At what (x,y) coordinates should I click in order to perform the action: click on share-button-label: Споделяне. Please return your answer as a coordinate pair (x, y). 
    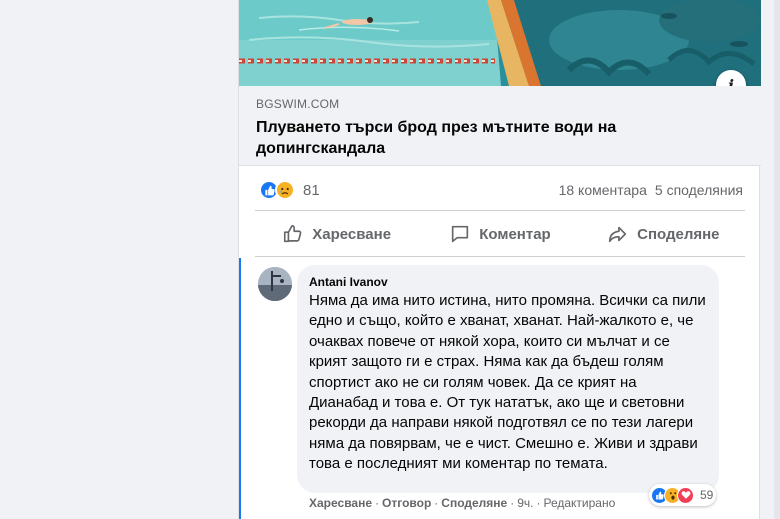
    Looking at the image, I should click on (678, 234).